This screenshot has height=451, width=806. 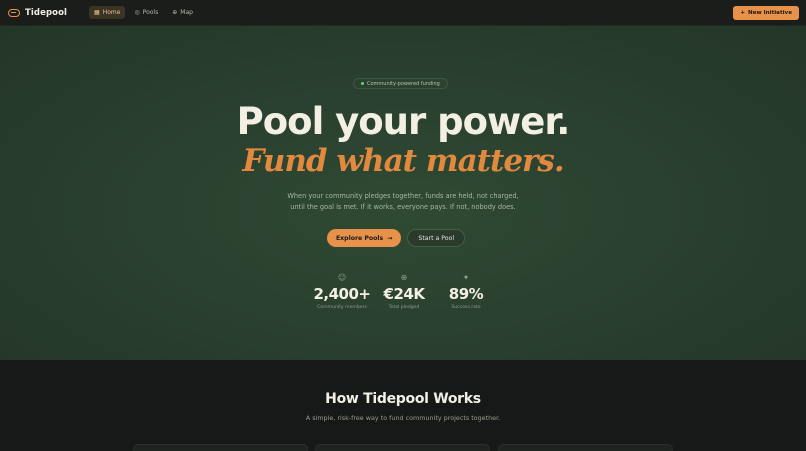 I want to click on new-initiative-label: New Initiative, so click(x=770, y=13).